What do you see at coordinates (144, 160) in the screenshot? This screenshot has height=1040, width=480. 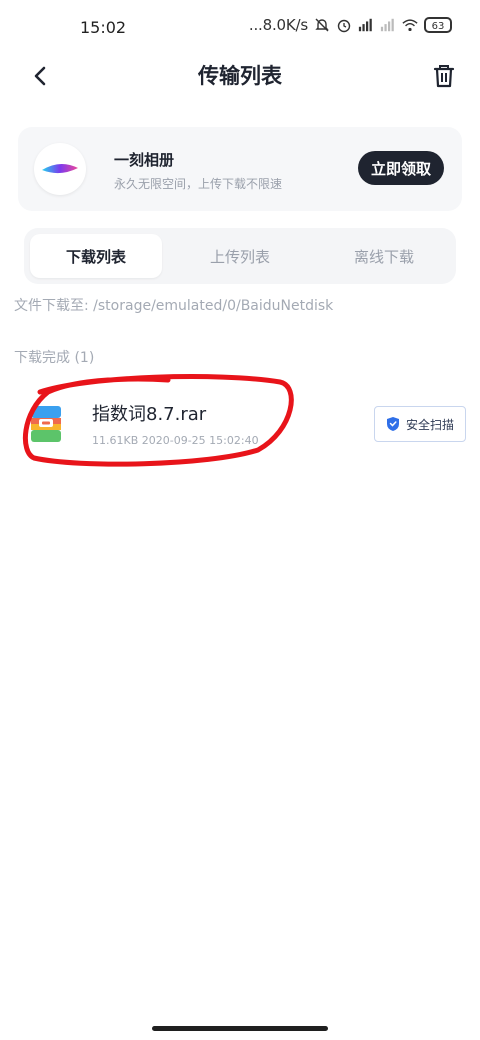 I see `promo-title: 一刻相册` at bounding box center [144, 160].